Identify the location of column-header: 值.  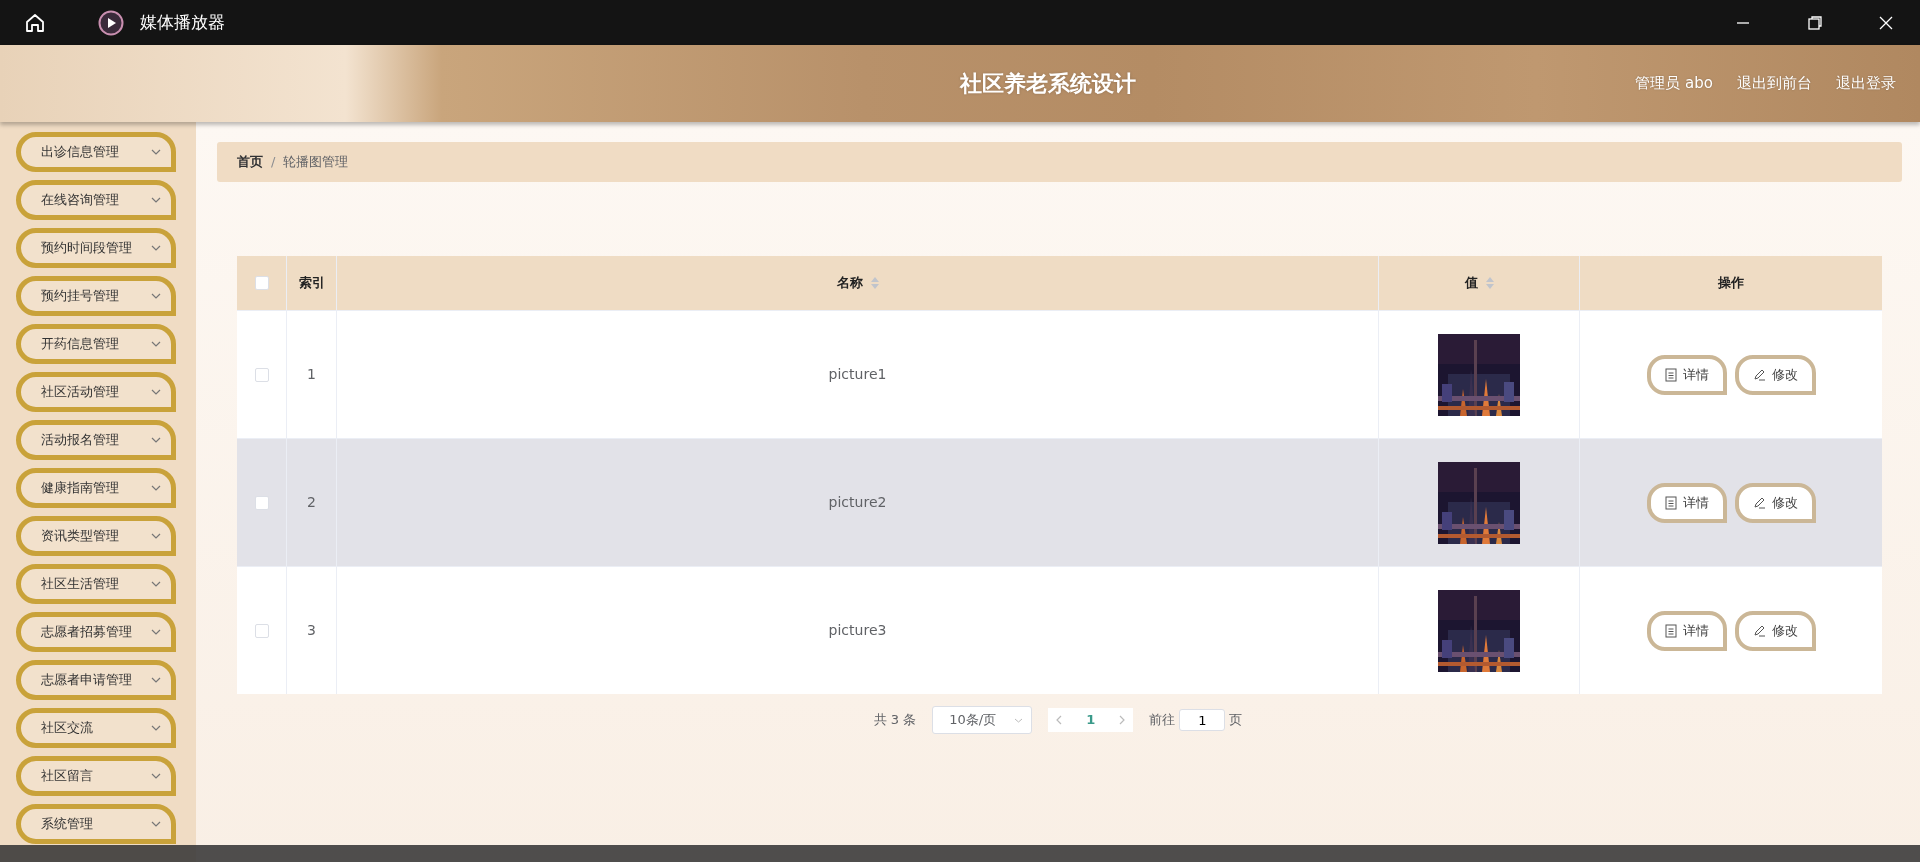
(1471, 283).